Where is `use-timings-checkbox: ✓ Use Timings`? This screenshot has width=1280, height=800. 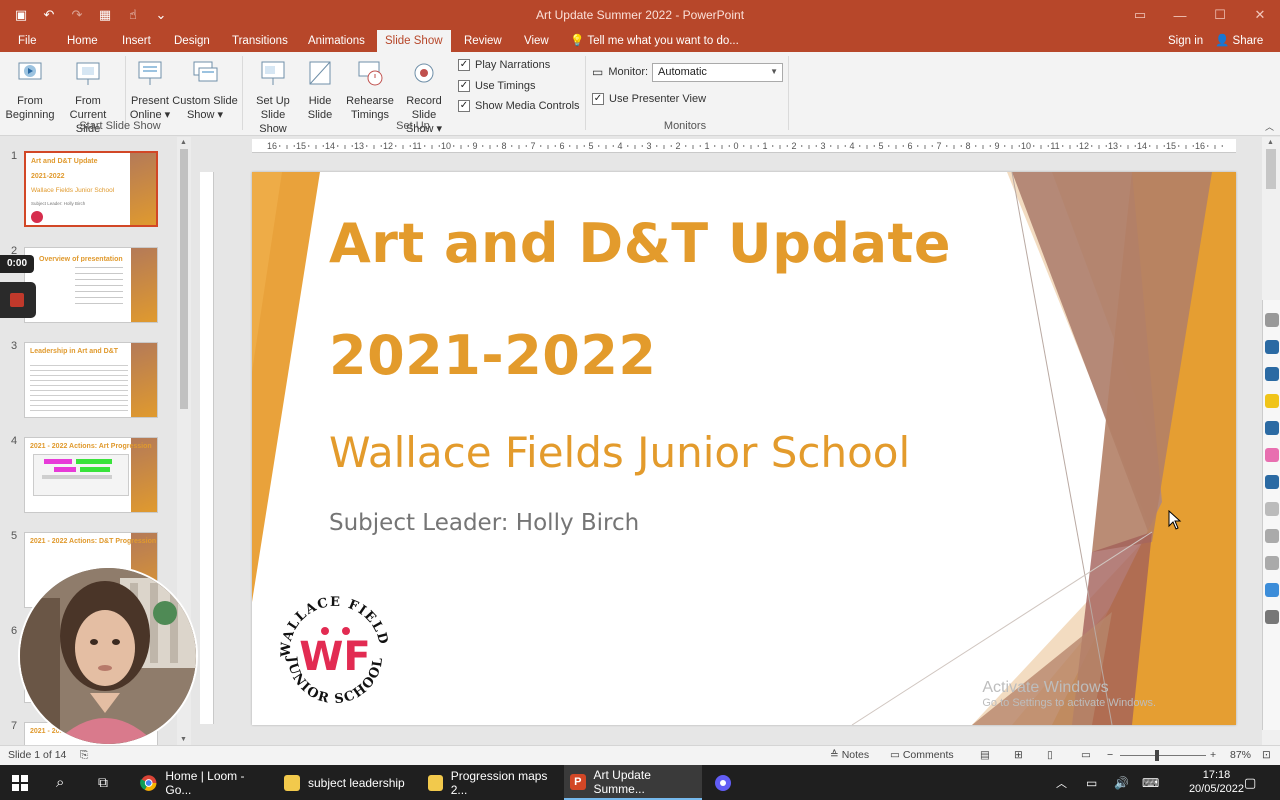
use-timings-checkbox: ✓ Use Timings is located at coordinates (497, 86).